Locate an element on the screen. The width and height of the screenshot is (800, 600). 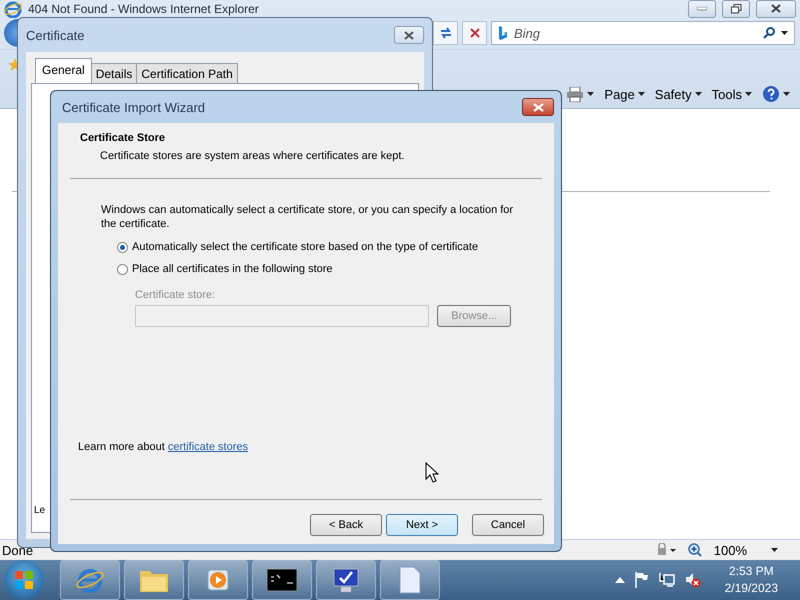
dialog-title: Certificate is located at coordinates (55, 35).